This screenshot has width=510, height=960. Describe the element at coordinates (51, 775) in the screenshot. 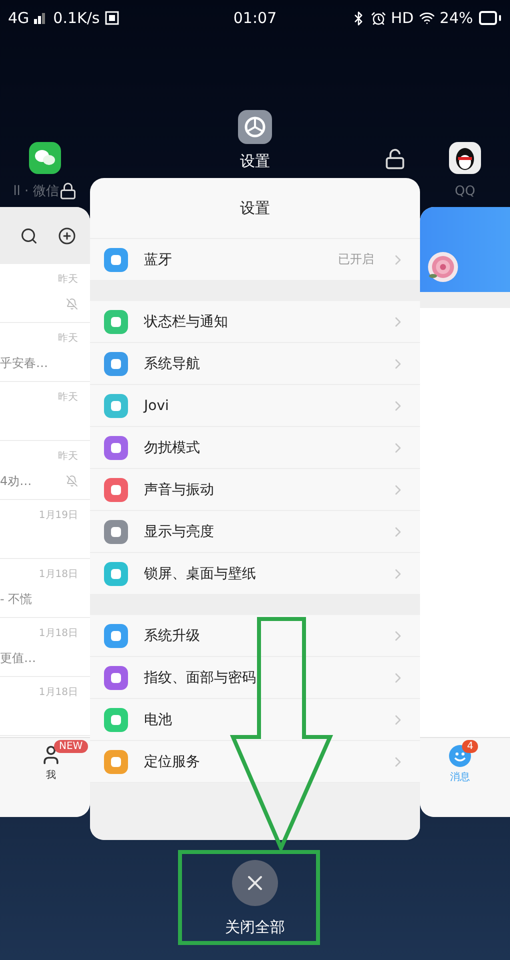

I see `tab-label: 我` at that location.